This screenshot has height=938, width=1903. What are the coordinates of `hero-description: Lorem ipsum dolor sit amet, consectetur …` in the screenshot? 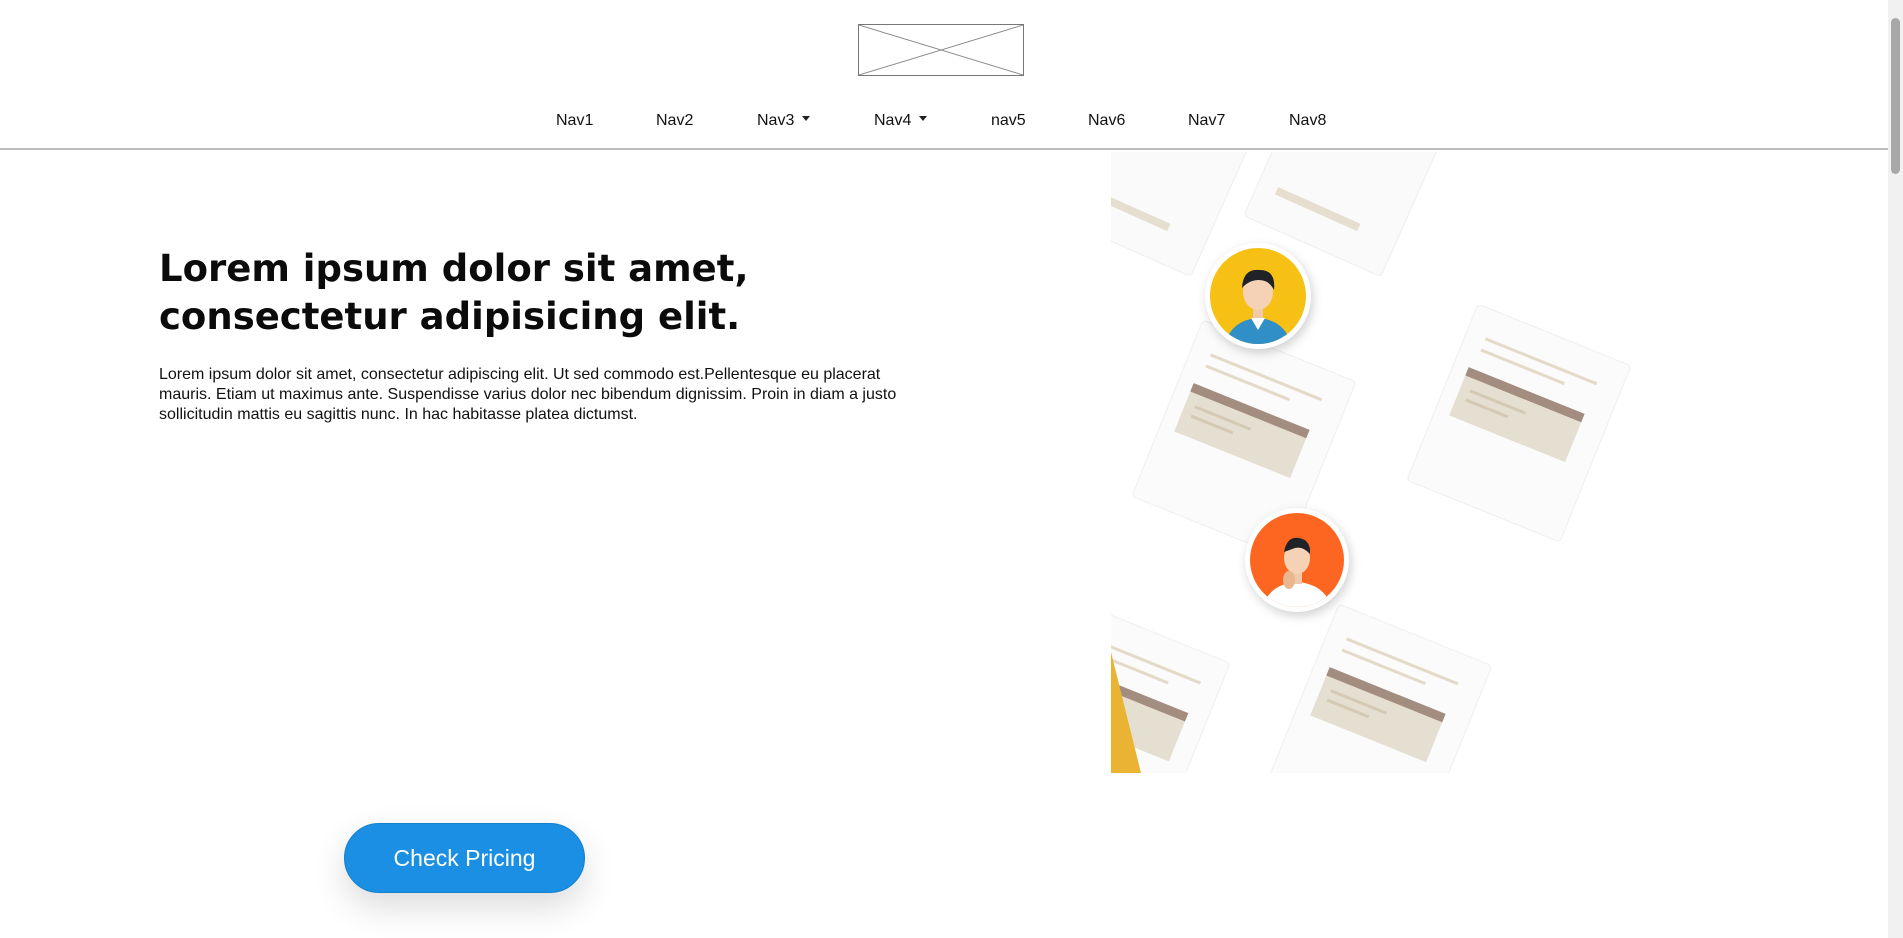 It's located at (528, 394).